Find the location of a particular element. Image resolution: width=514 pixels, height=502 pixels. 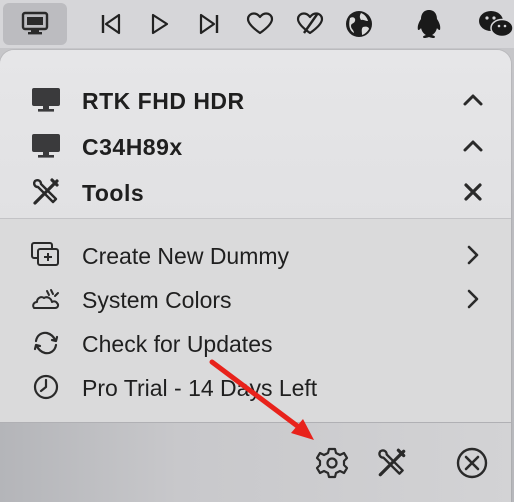

menu-item-check-for-updates: Check for Updates is located at coordinates (255, 343).